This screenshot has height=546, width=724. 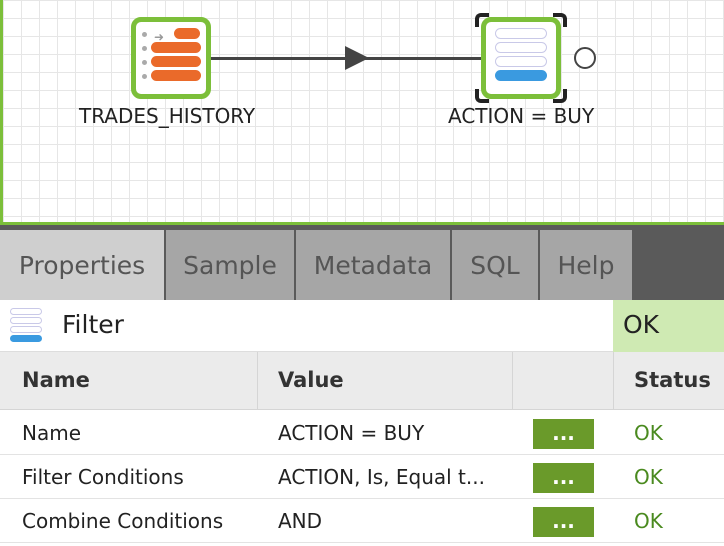 I want to click on selection-corner-bl, so click(x=482, y=96).